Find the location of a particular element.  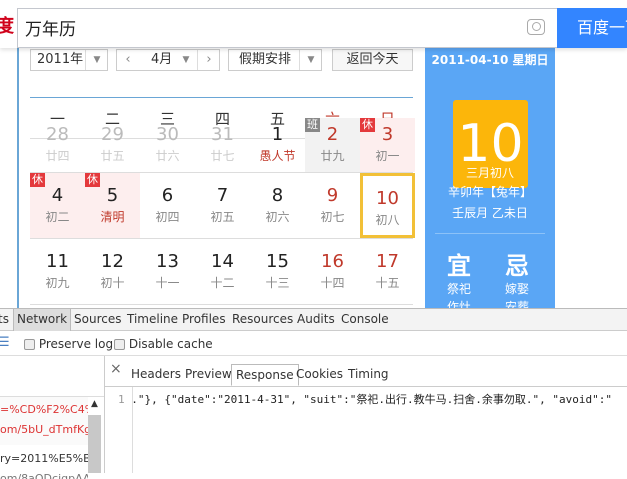

calendar-day: 29 廿五 is located at coordinates (112, 145).